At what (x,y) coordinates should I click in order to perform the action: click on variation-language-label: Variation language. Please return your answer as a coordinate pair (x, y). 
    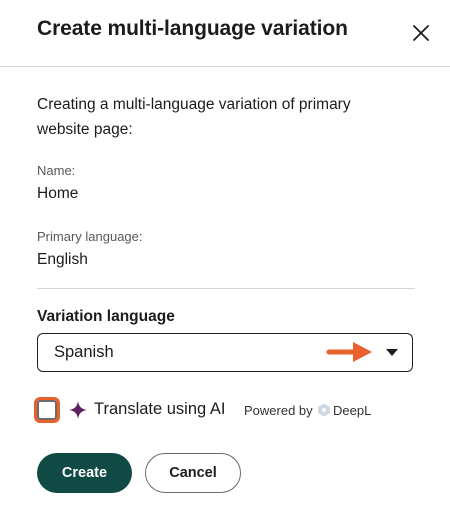
    Looking at the image, I should click on (106, 316).